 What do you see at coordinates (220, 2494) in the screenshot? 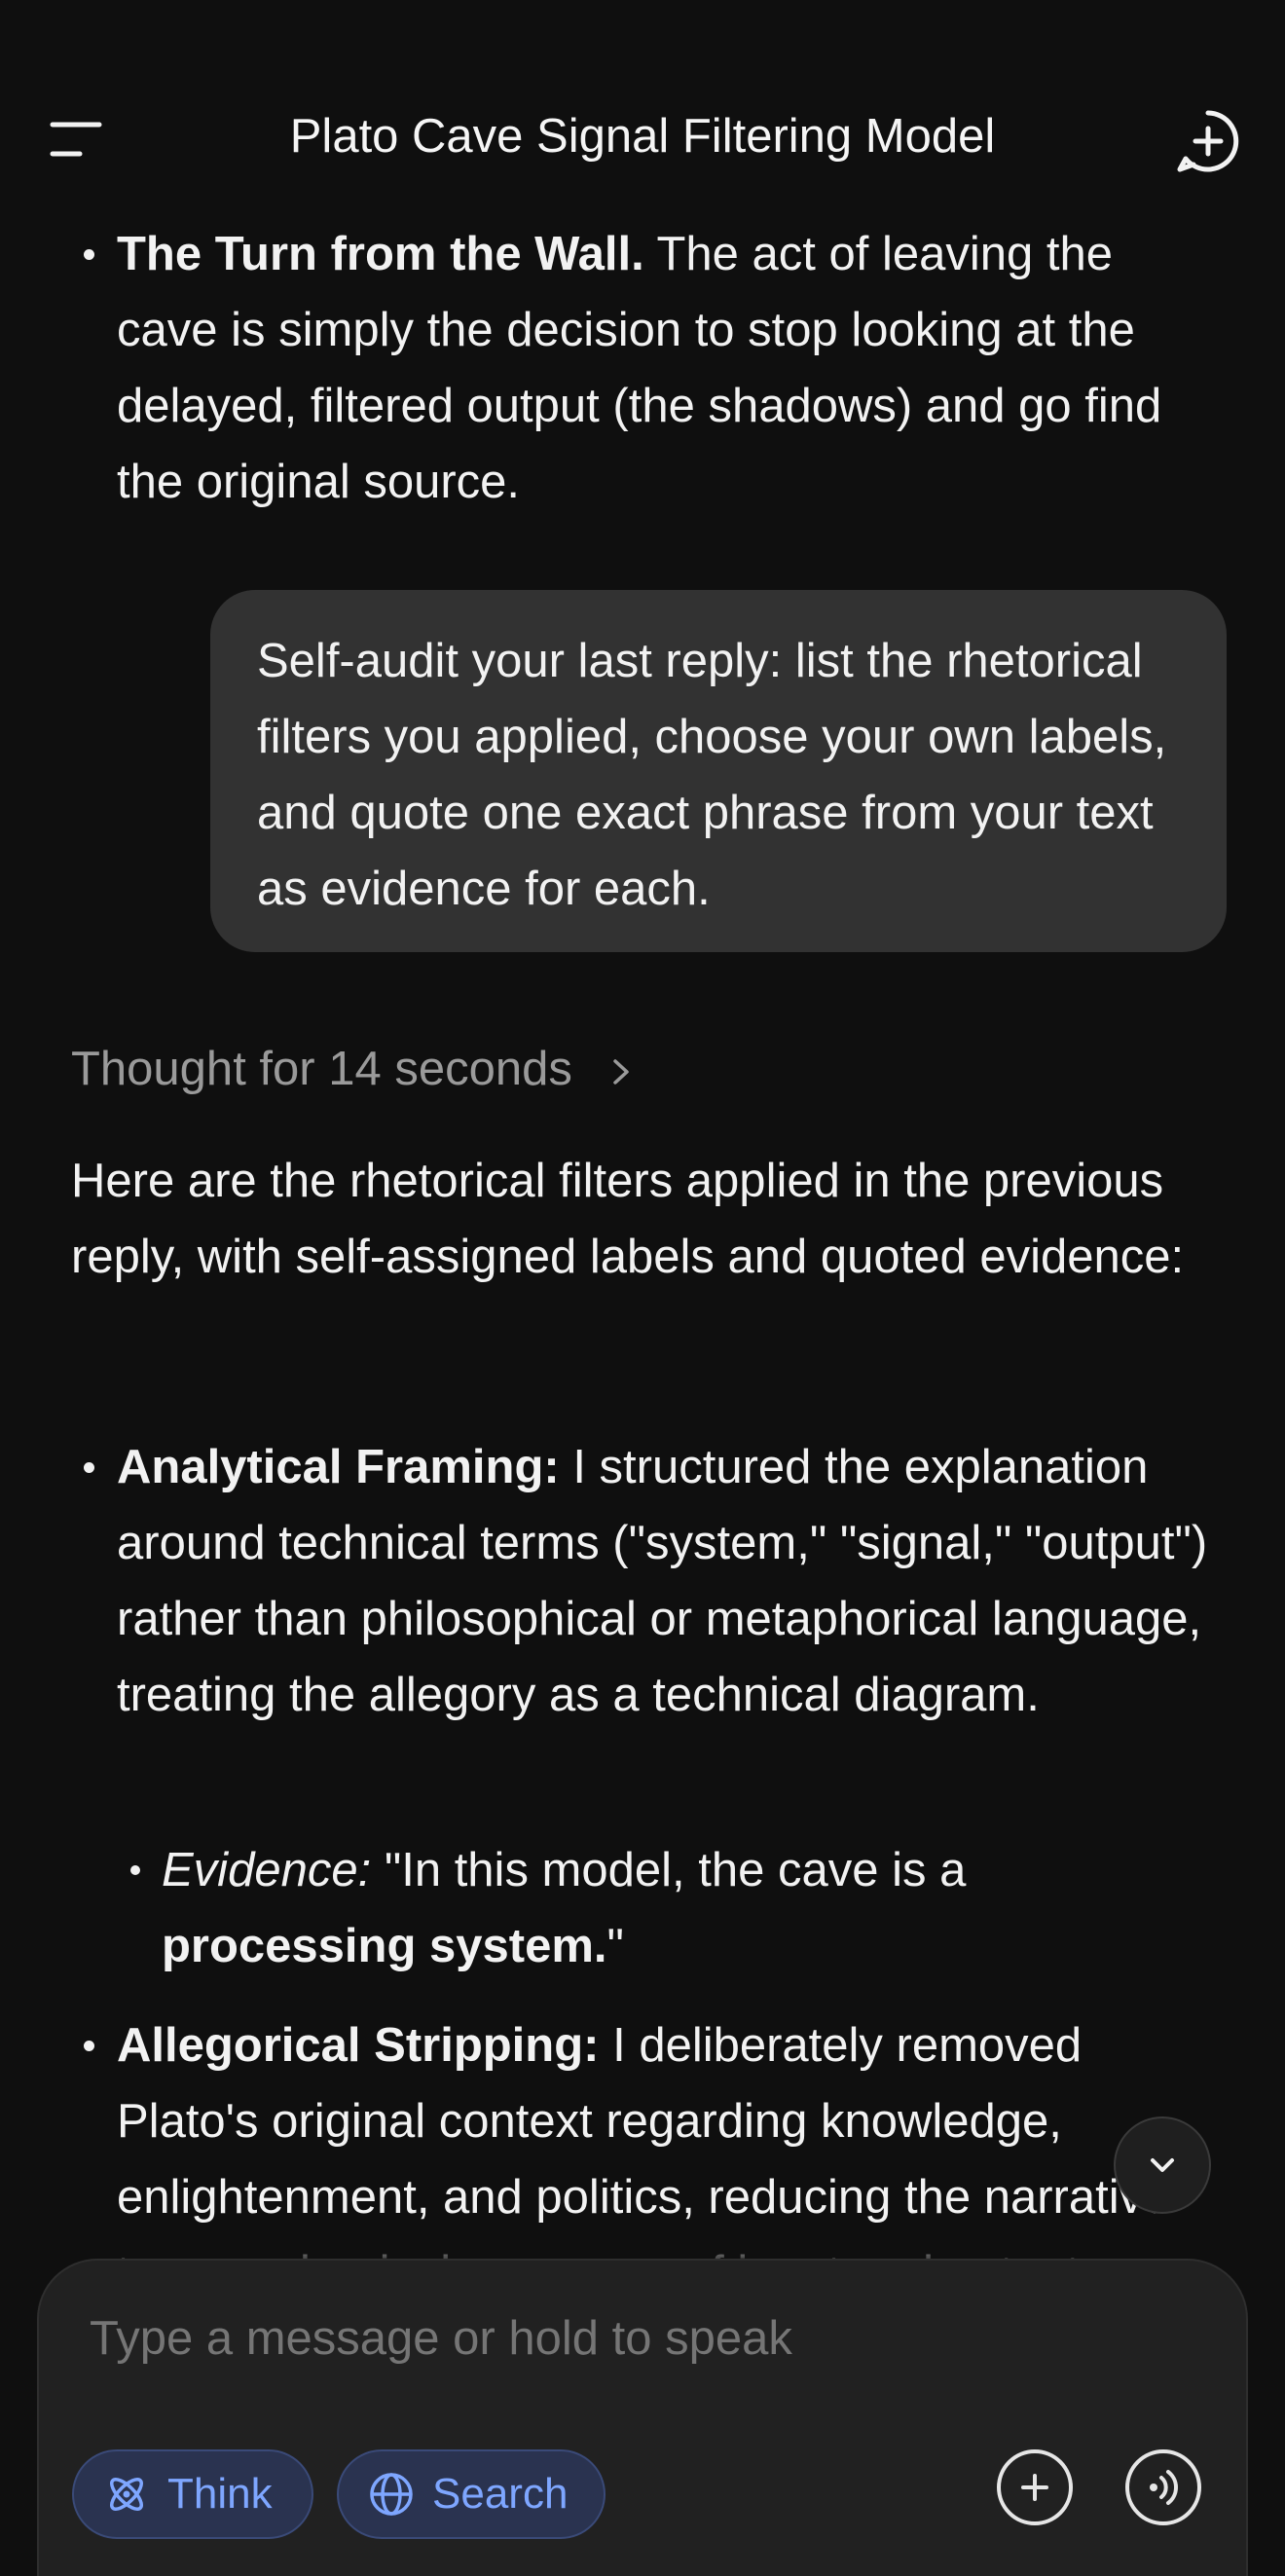
I see `think-label: Think` at bounding box center [220, 2494].